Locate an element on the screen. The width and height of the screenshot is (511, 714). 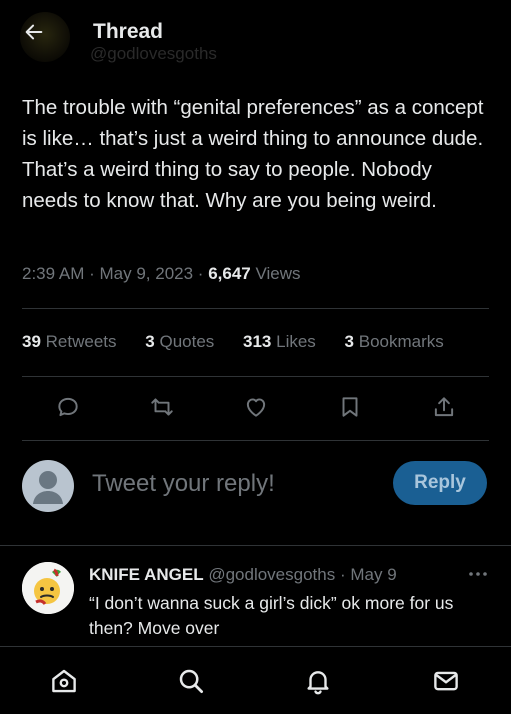
home-icon is located at coordinates (64, 681).